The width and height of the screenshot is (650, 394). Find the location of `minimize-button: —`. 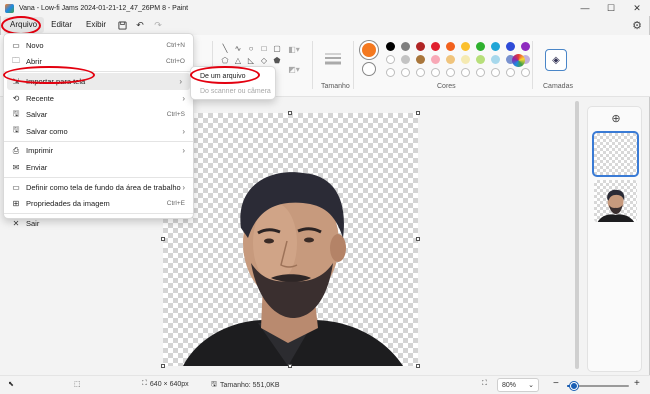

minimize-button: — is located at coordinates (585, 8).